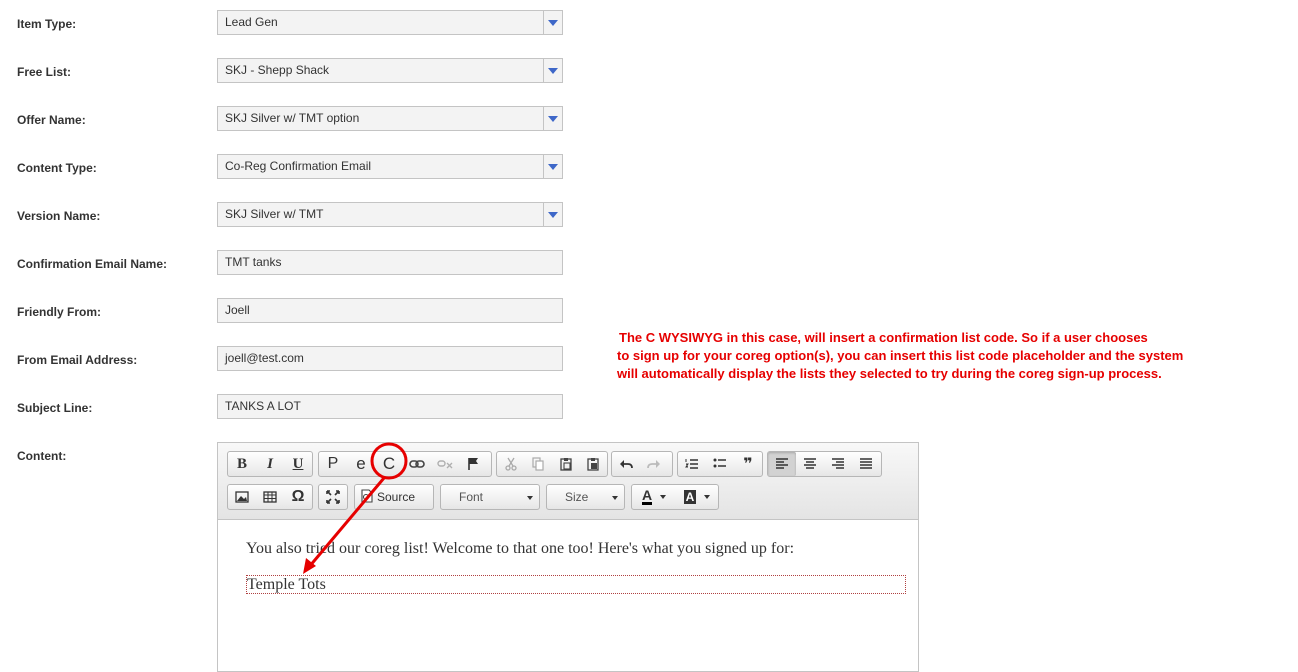  What do you see at coordinates (390, 358) in the screenshot?
I see `from-email-input: joell@test.com` at bounding box center [390, 358].